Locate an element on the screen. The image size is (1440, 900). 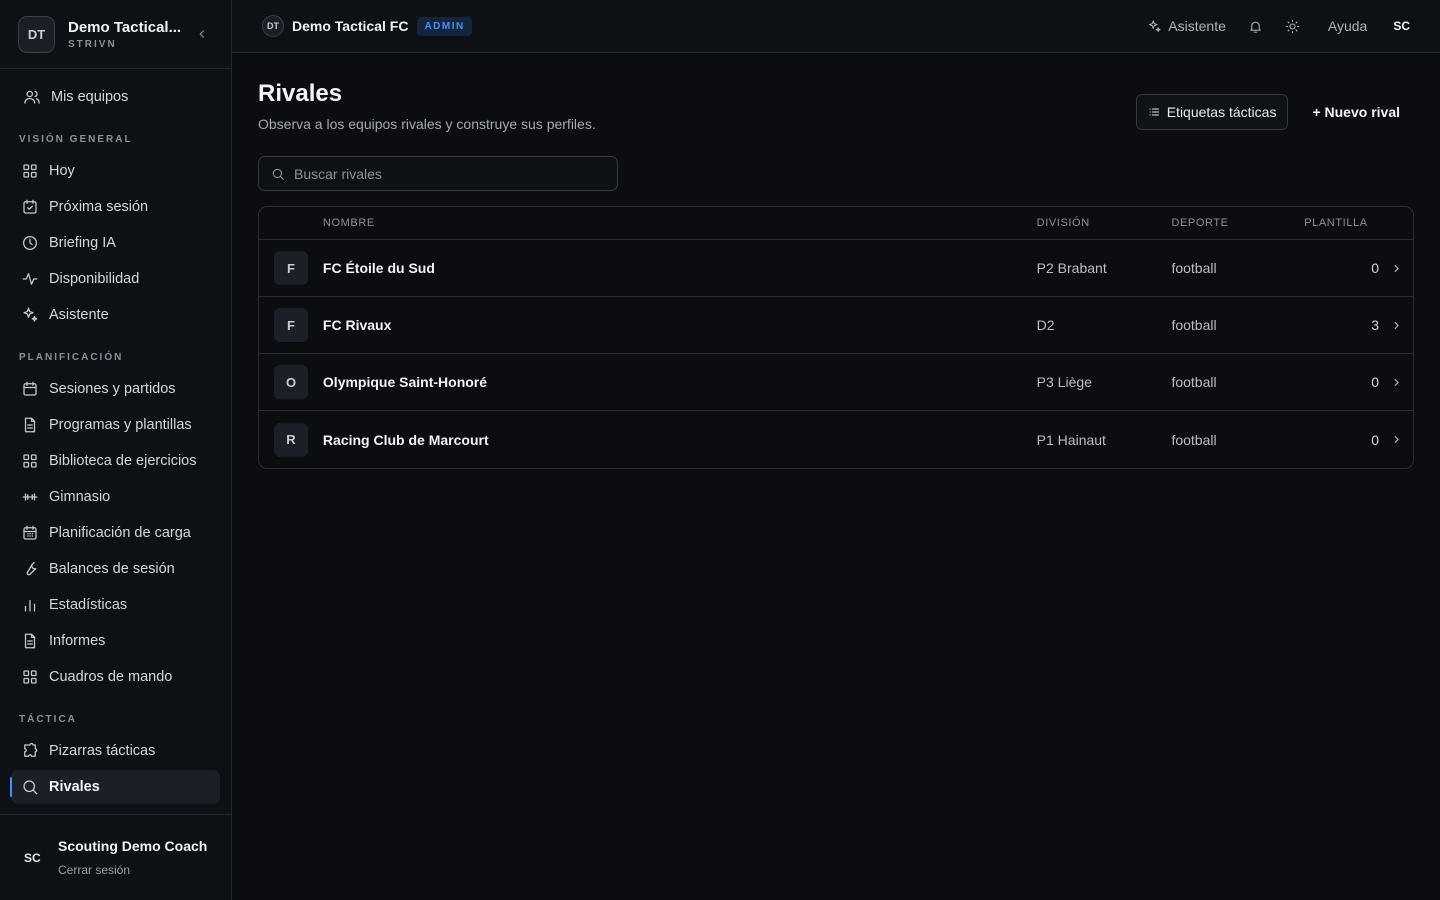
column-header-squad: PLANTILLA is located at coordinates (1341, 223).